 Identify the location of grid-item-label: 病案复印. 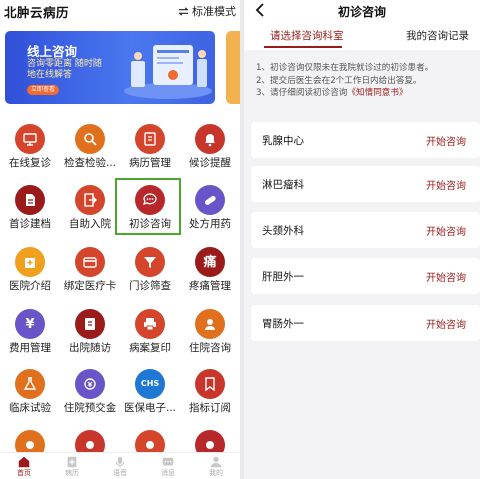
(150, 348).